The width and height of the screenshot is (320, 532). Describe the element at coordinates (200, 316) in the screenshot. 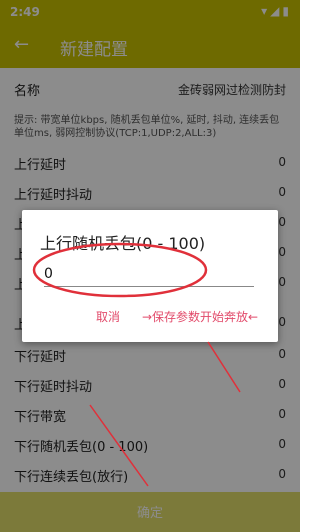

I see `save-start-button: →保存参数开始奔放←` at that location.